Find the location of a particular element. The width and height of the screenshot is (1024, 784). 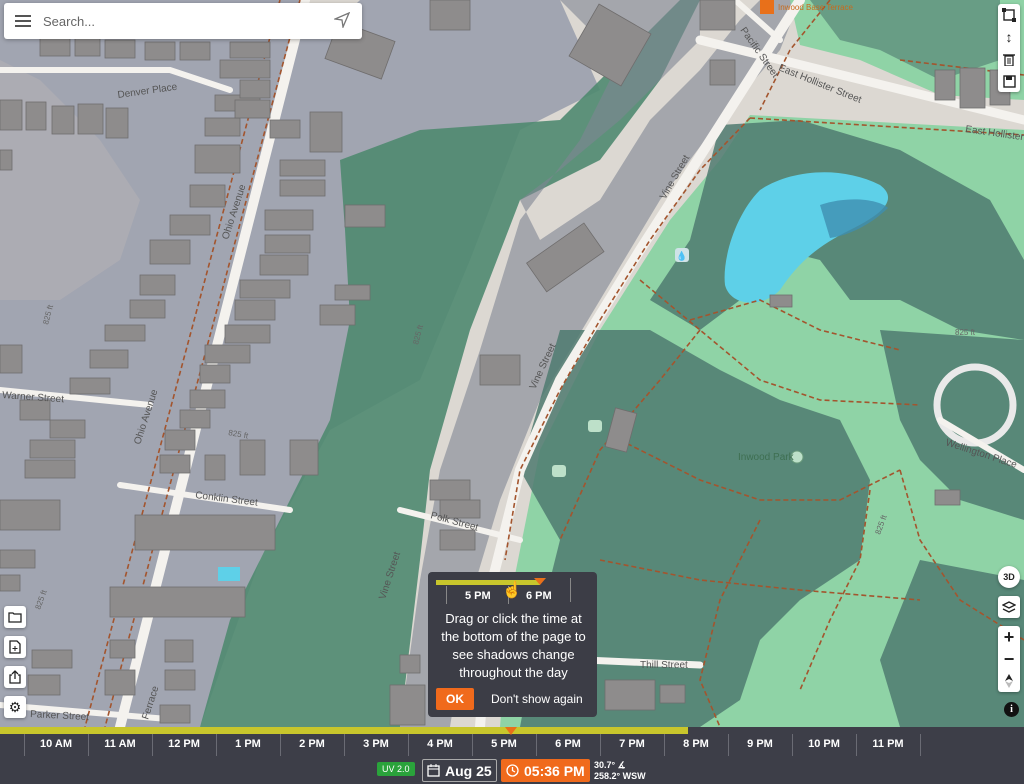

hour-label: 3 PM is located at coordinates (376, 744).